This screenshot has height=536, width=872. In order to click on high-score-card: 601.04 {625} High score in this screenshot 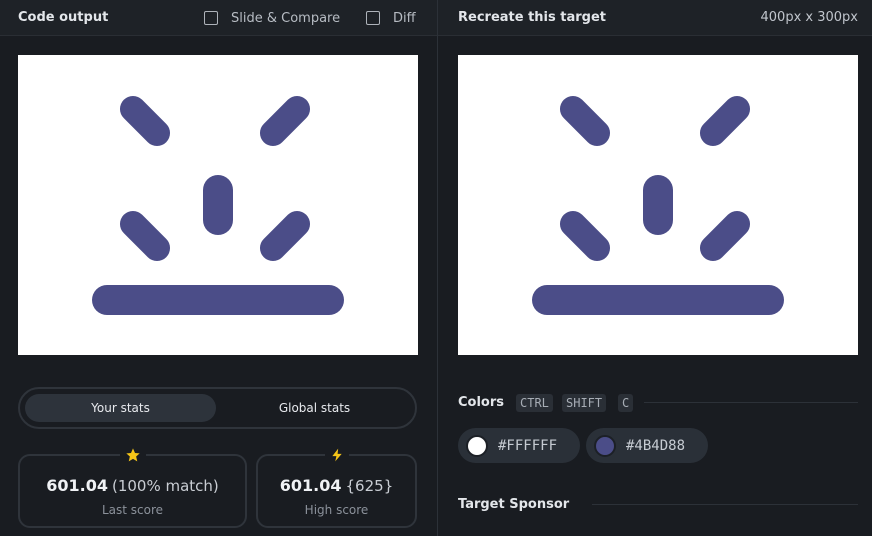, I will do `click(336, 487)`.